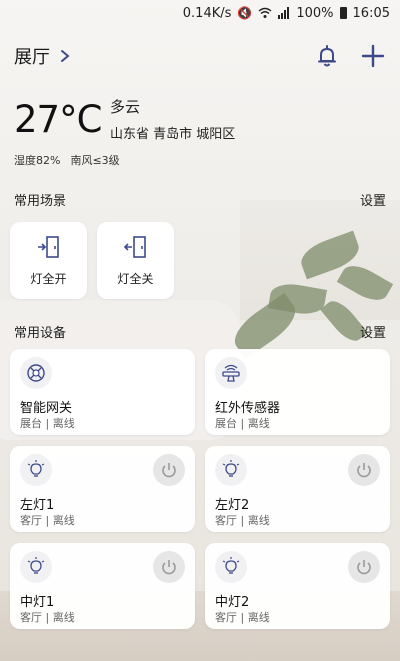 Image resolution: width=400 pixels, height=661 pixels. What do you see at coordinates (102, 392) in the screenshot?
I see `device-card-gateway: 智能网关 展台 | 离线` at bounding box center [102, 392].